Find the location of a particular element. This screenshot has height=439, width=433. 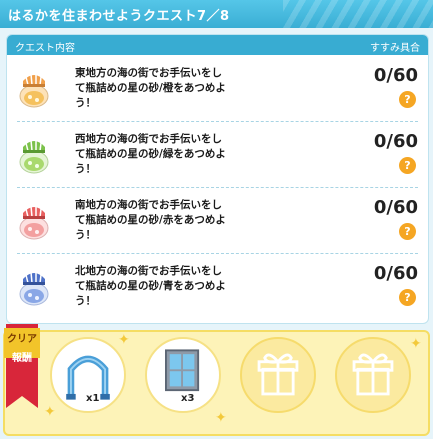

quest-text-line: て瓶詰めの星の砂/緑をあつめよ is located at coordinates (150, 154).